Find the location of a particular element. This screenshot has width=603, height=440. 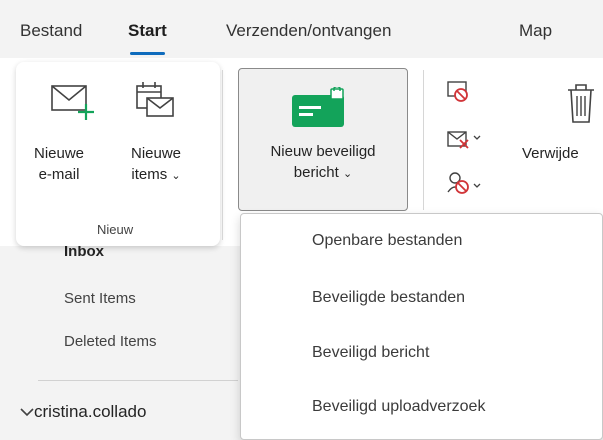

menu-item-secure-upload-request: Beveiligd uploadverzoek is located at coordinates (398, 407).